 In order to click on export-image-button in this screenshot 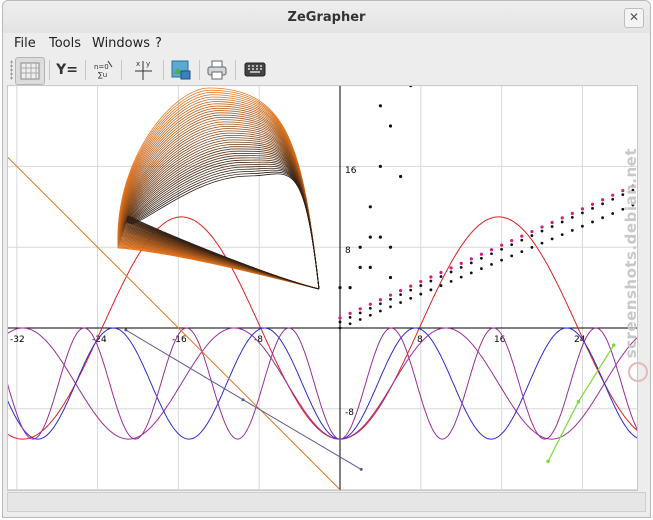, I will do `click(181, 70)`.